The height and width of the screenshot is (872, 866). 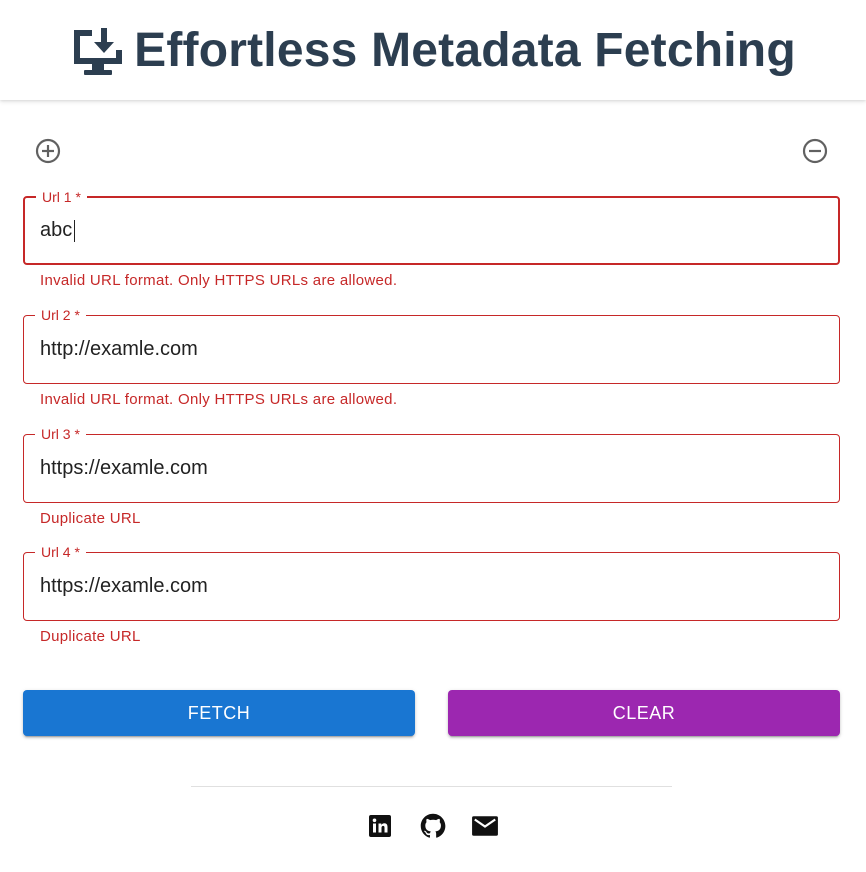 I want to click on github-link, so click(x=433, y=826).